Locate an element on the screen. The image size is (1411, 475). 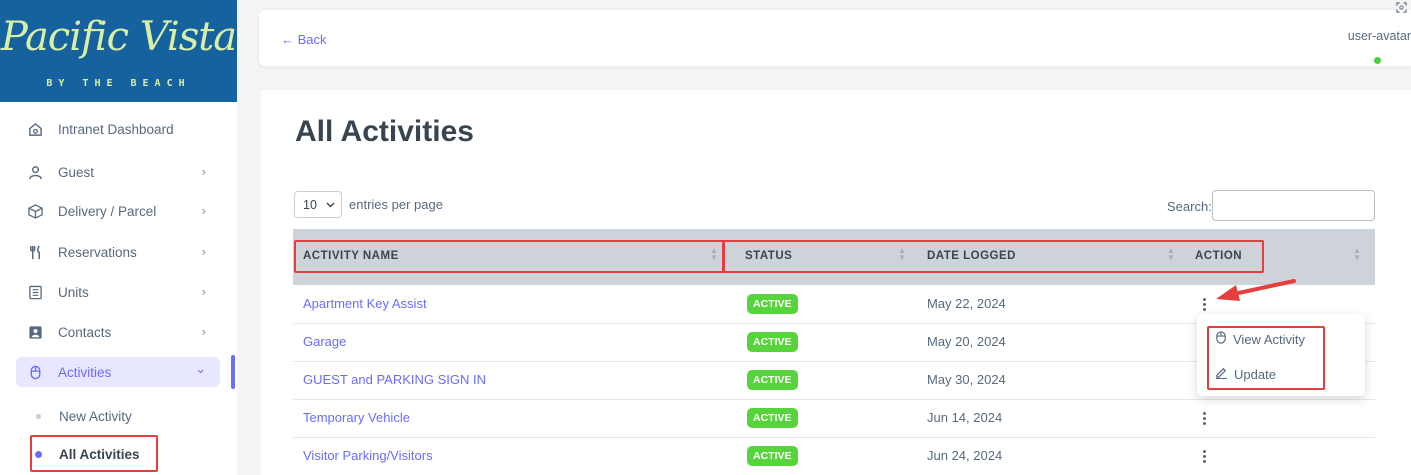
sidebar-subitem-all-activities: All Activities is located at coordinates (118, 454).